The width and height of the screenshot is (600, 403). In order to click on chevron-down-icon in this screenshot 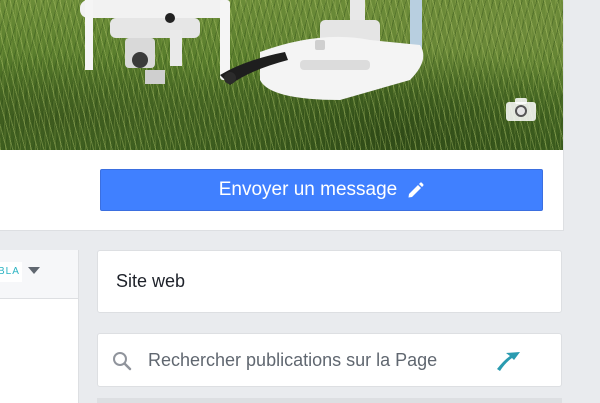, I will do `click(34, 270)`.